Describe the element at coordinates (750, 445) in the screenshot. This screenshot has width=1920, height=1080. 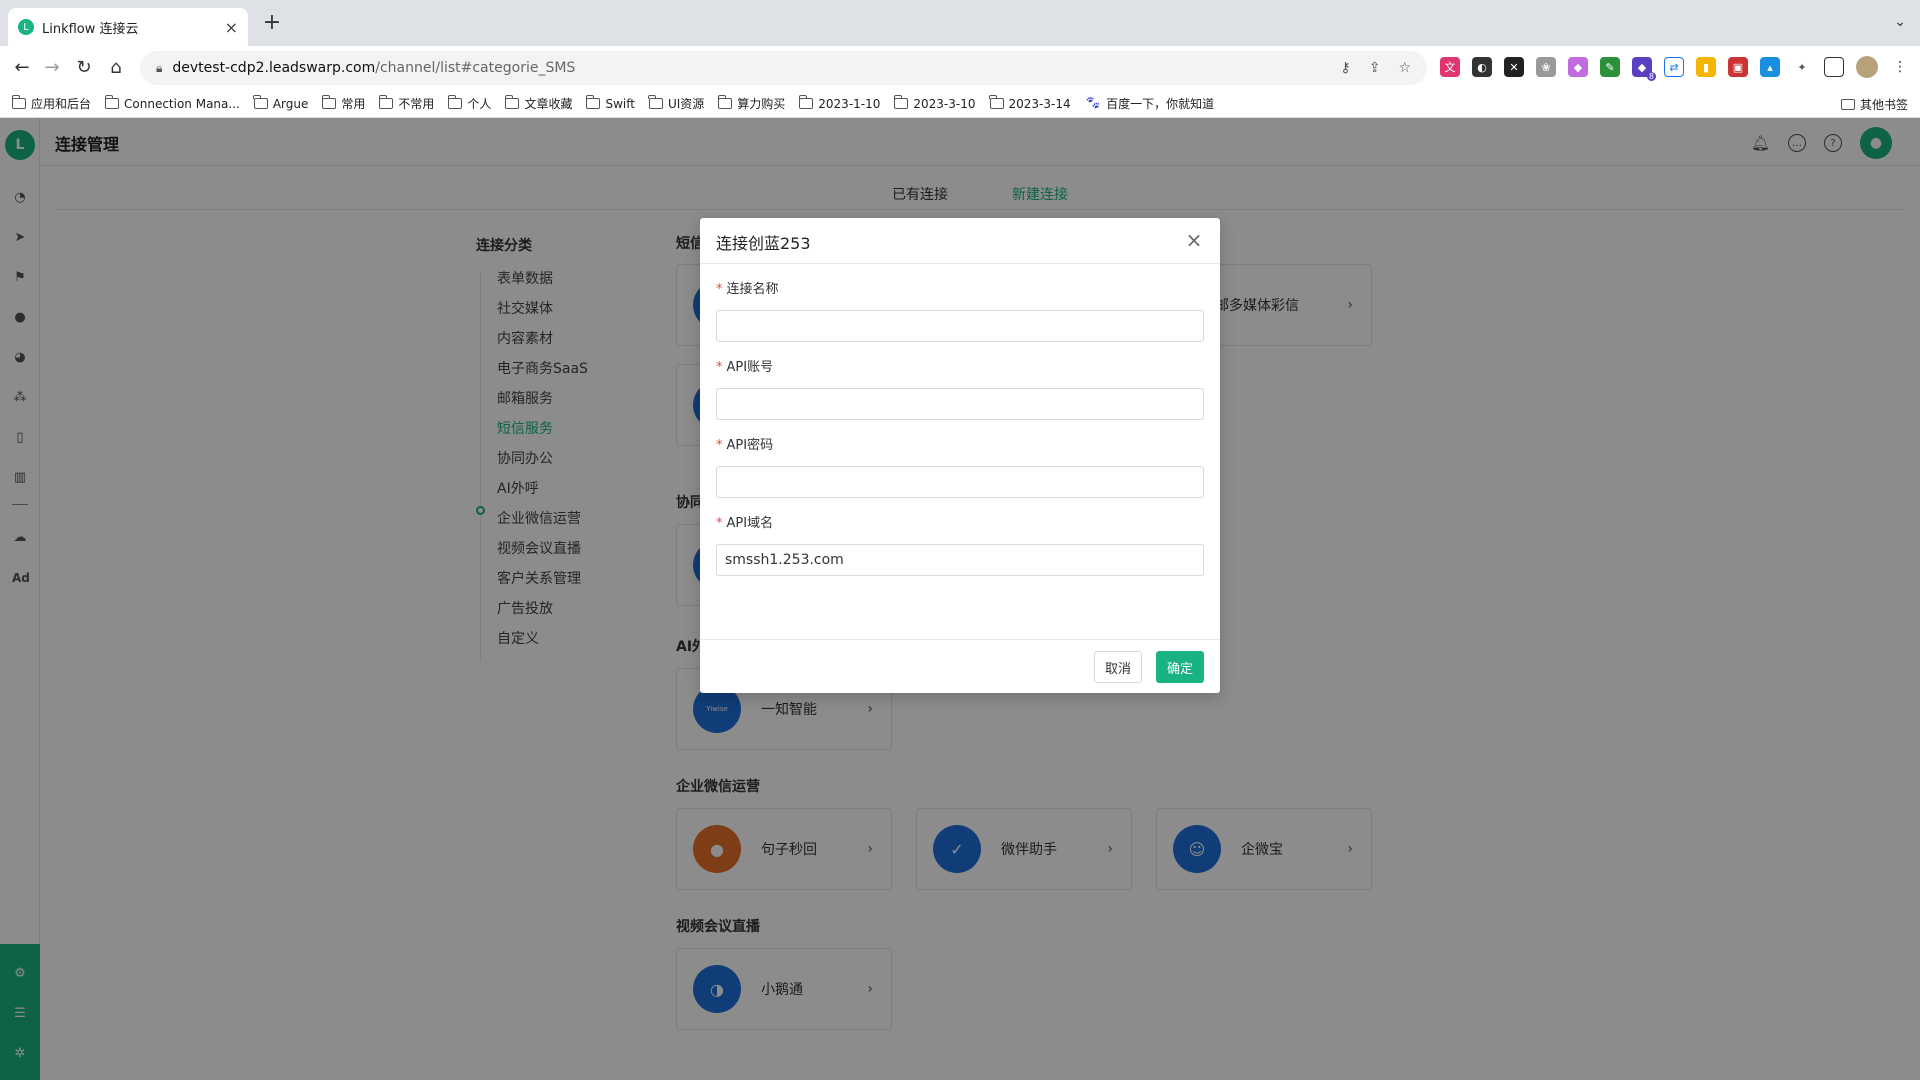
I see `field-label-text: API密码` at that location.